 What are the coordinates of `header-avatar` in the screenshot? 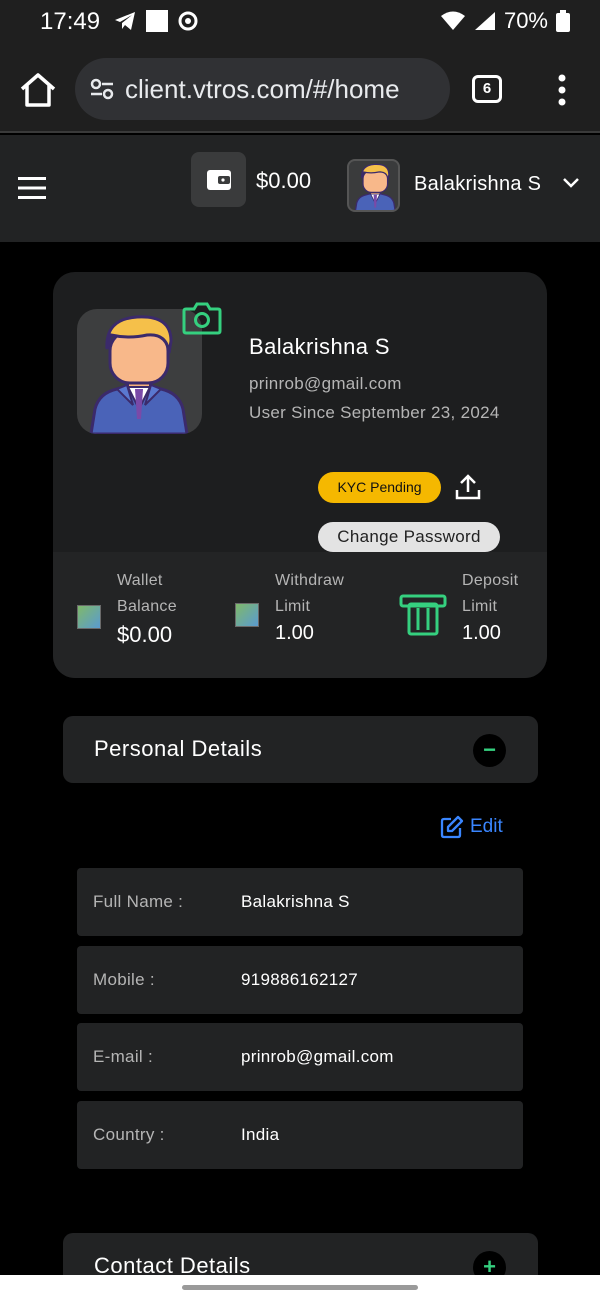 It's located at (373, 185).